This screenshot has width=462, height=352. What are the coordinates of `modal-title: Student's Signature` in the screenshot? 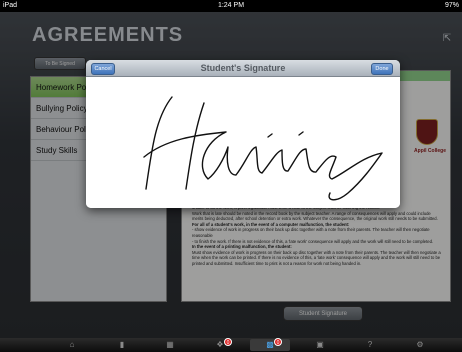 It's located at (243, 68).